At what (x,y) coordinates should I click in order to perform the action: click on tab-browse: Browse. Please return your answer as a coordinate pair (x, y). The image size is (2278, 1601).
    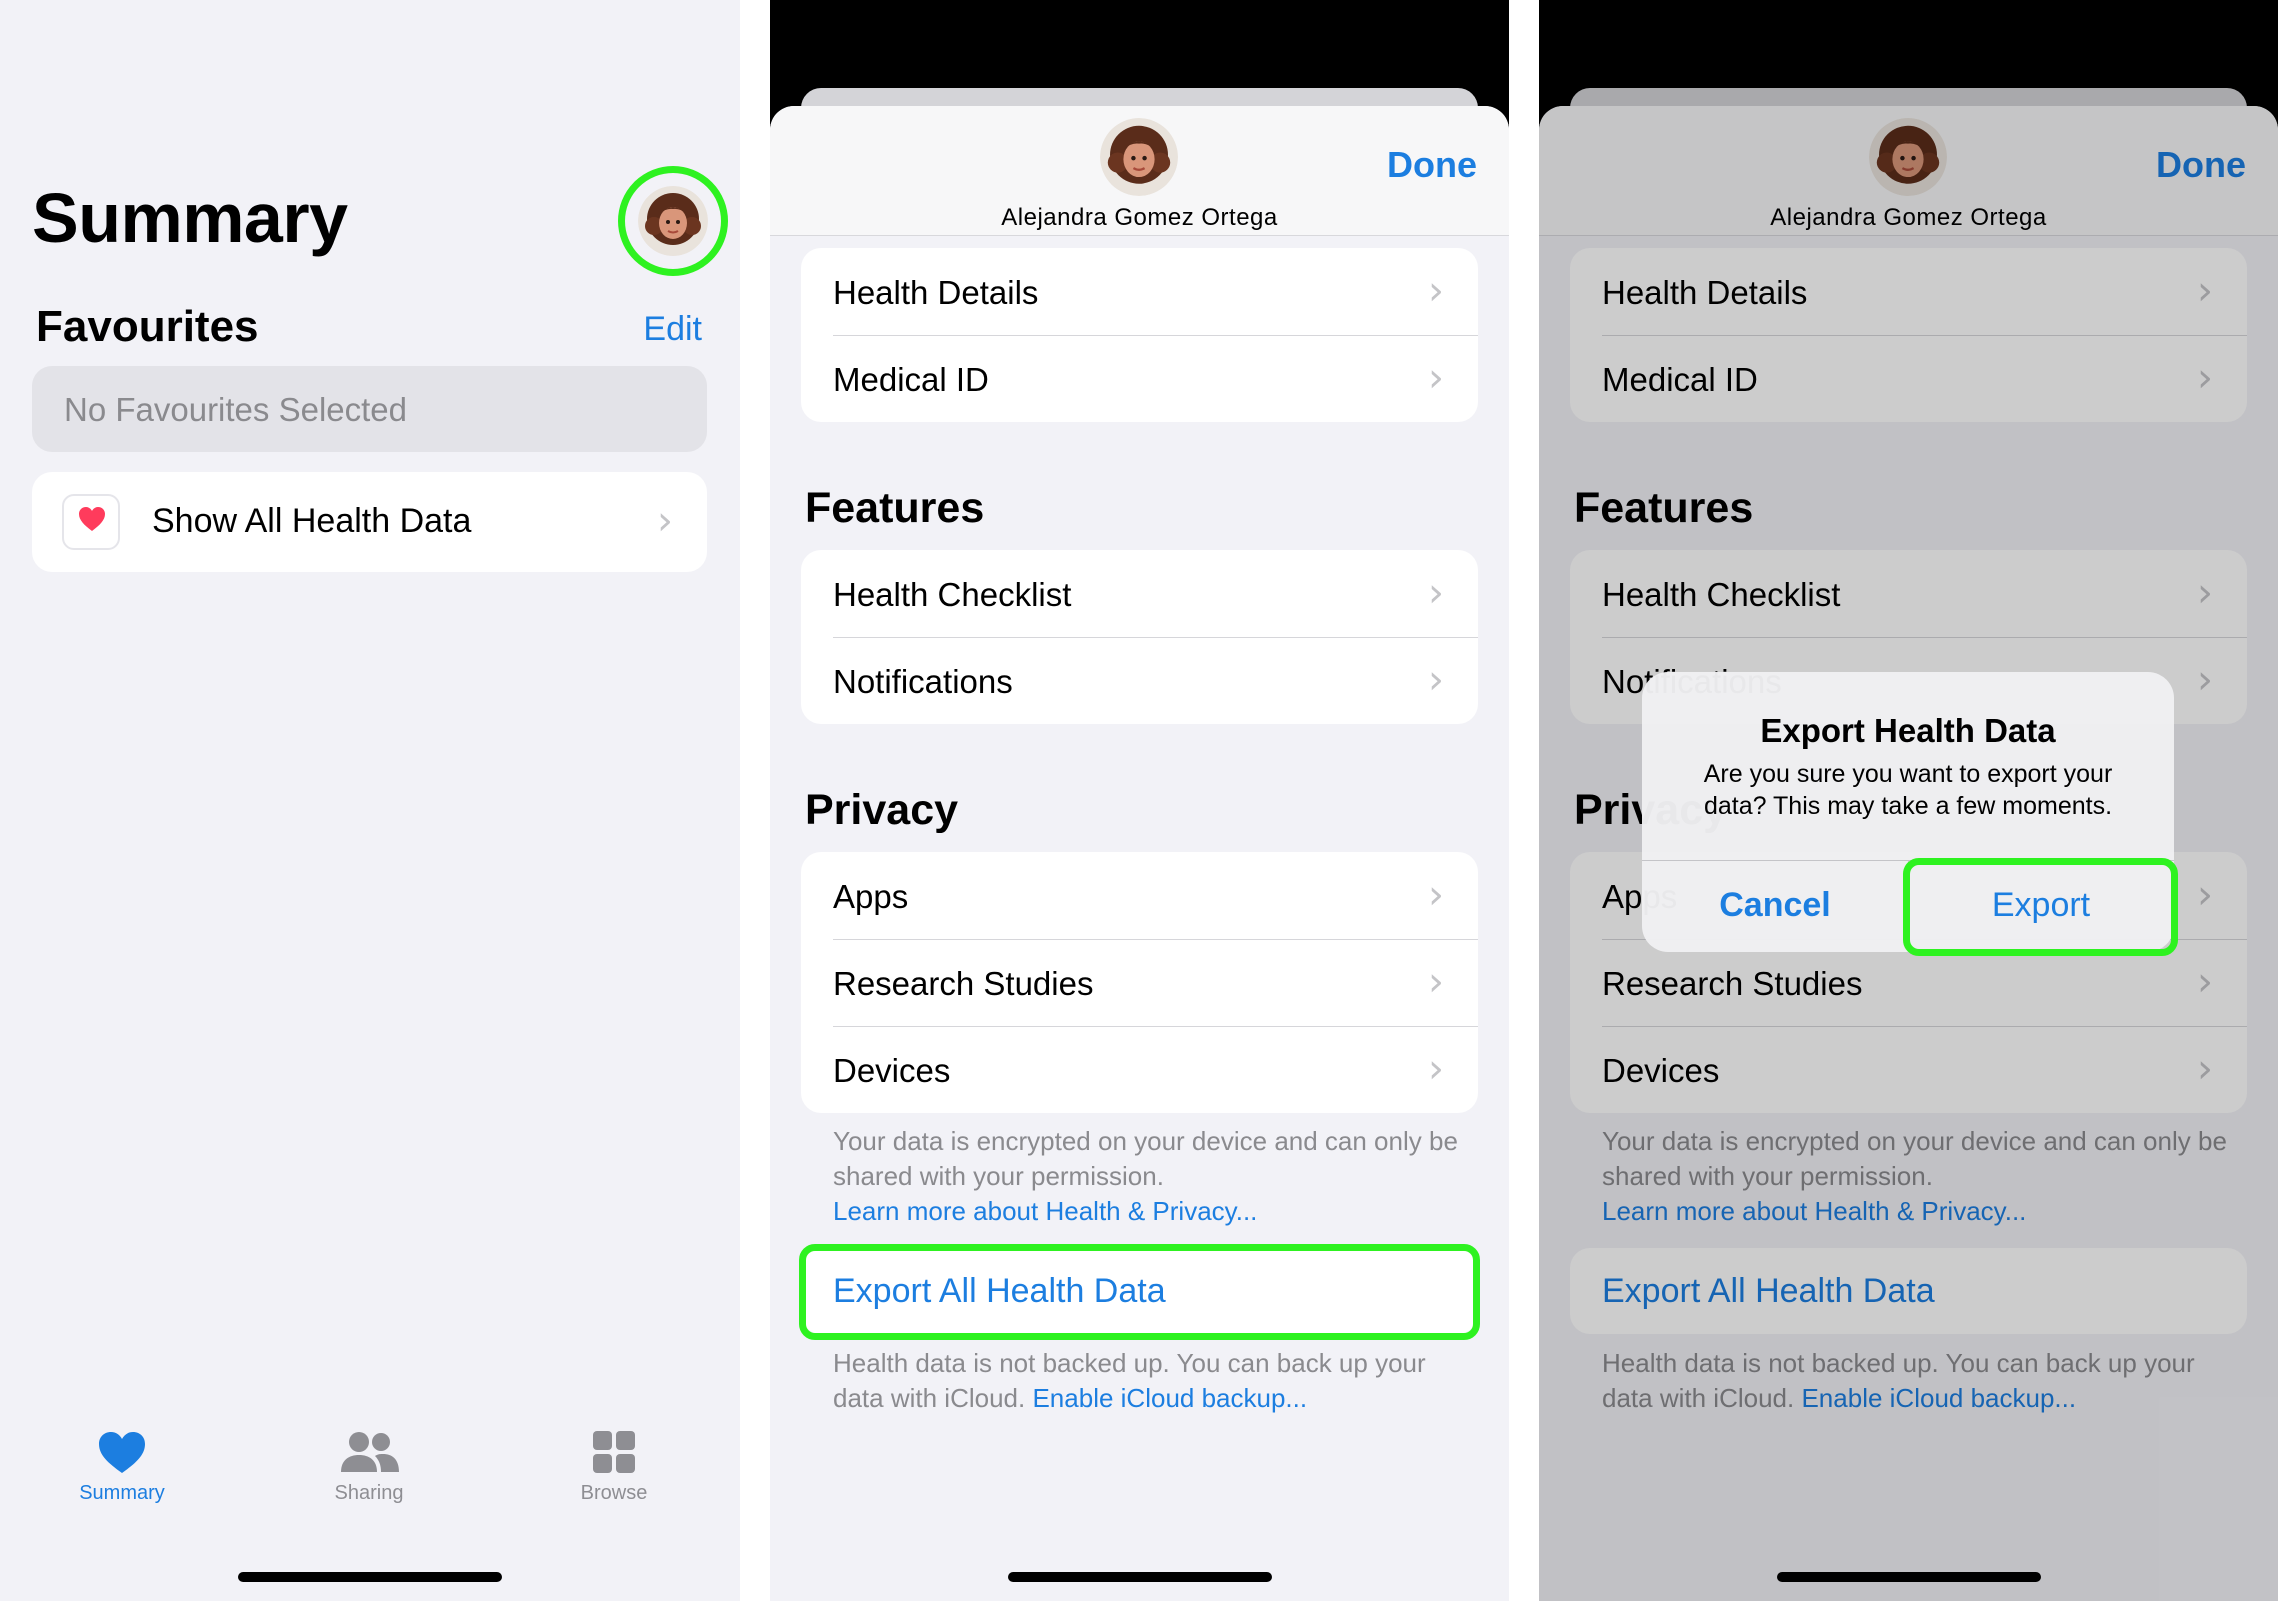
    Looking at the image, I should click on (614, 1467).